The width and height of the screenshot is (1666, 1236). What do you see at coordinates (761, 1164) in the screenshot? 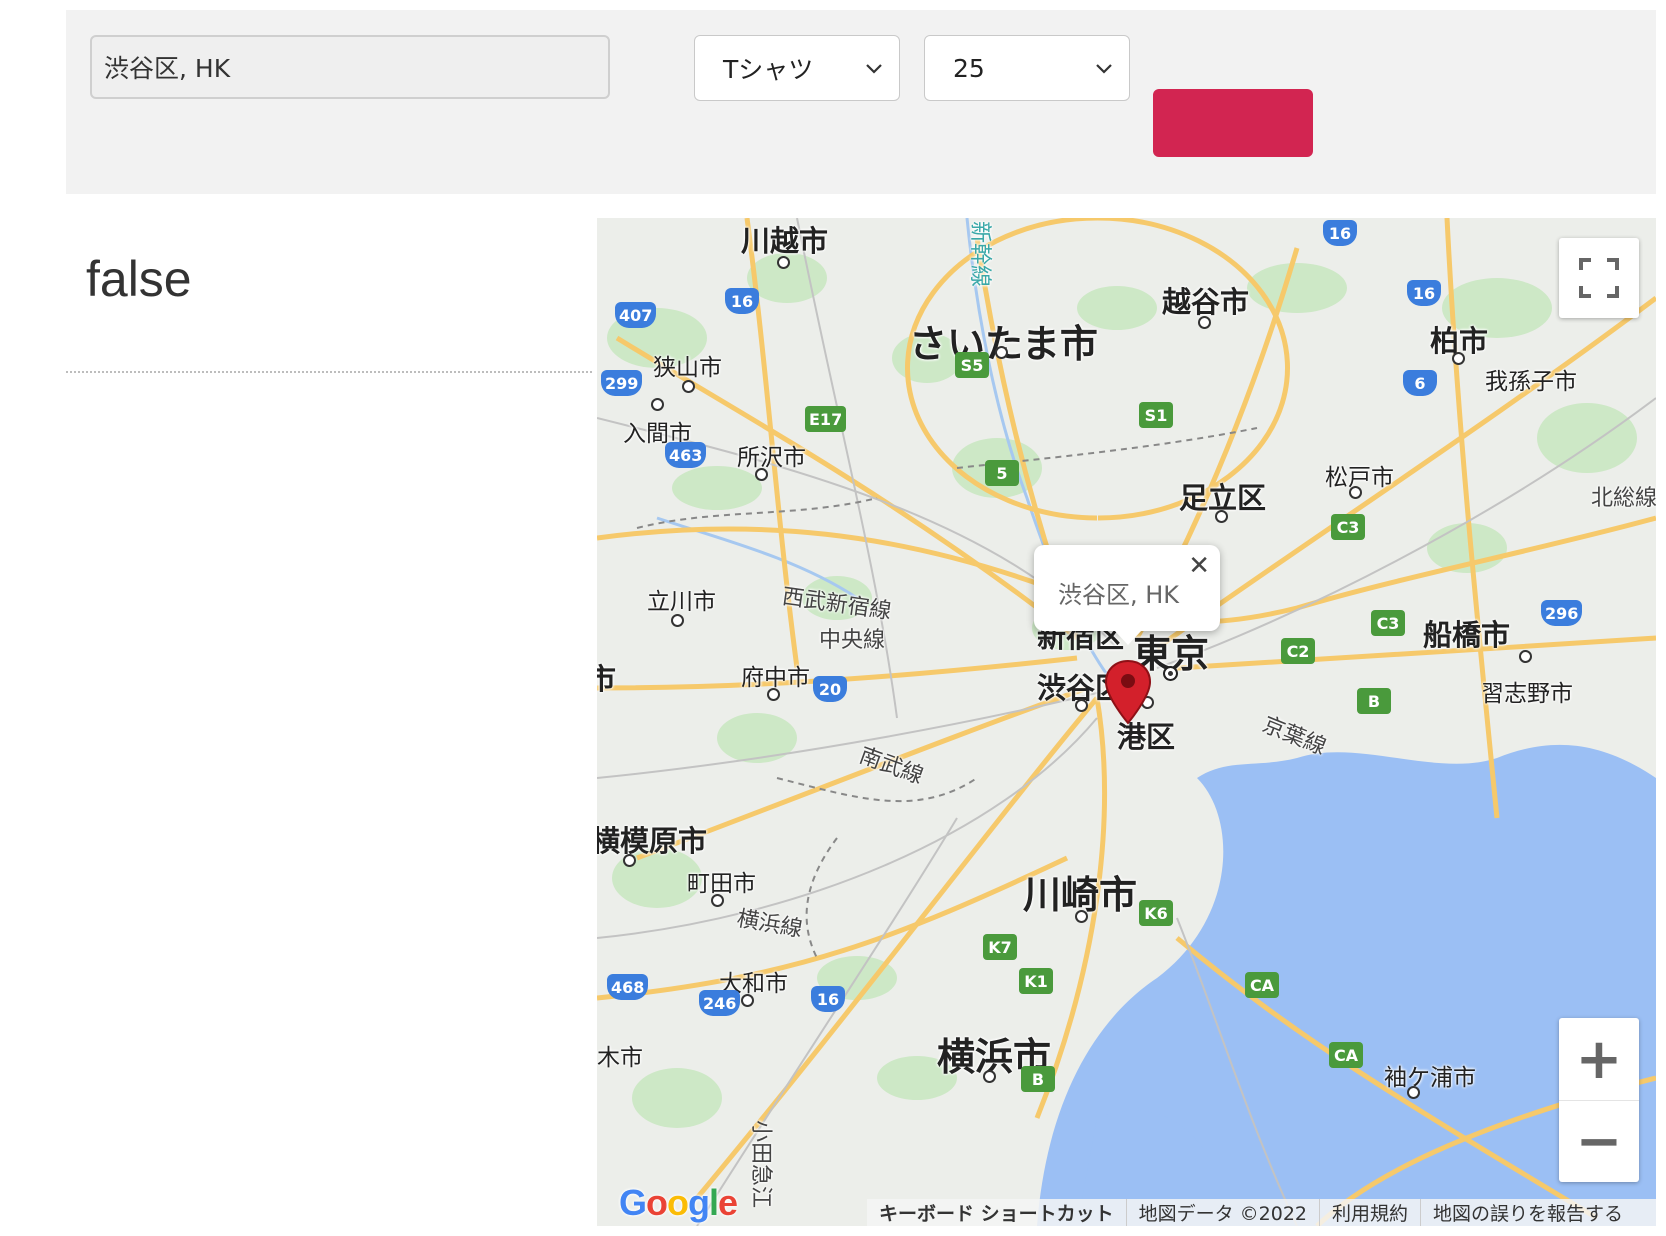
I see `map-label-odakyu: 小田急江` at bounding box center [761, 1164].